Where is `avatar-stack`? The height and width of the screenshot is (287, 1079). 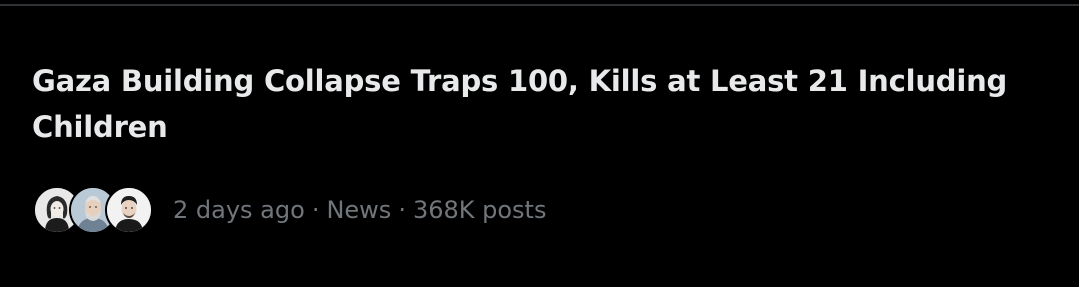 avatar-stack is located at coordinates (93, 210).